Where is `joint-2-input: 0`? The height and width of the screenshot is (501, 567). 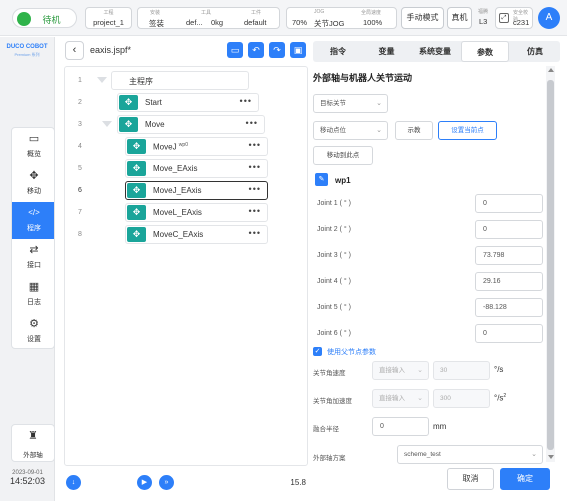
joint-2-input: 0 is located at coordinates (509, 229).